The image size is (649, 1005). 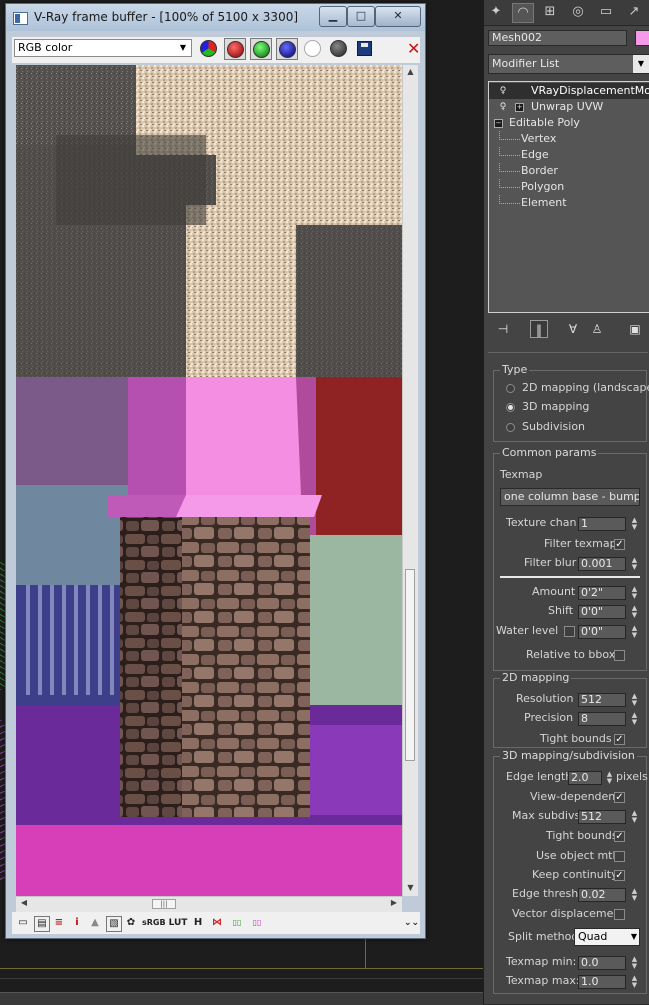 I want to click on tab-display-icon: ▭, so click(x=606, y=12).